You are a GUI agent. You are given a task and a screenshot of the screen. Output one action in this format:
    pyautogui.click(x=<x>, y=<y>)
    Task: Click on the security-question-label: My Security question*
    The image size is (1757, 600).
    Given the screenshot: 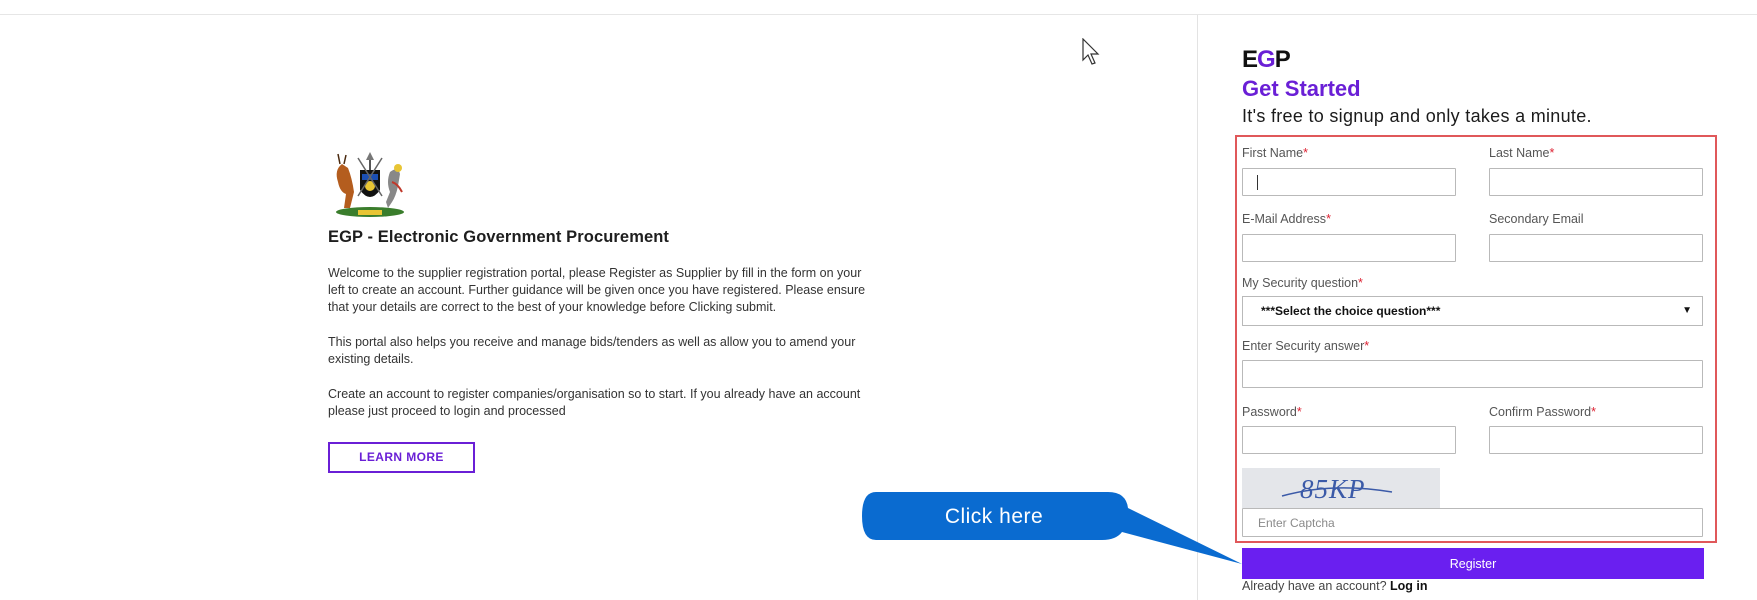 What is the action you would take?
    pyautogui.click(x=1302, y=283)
    